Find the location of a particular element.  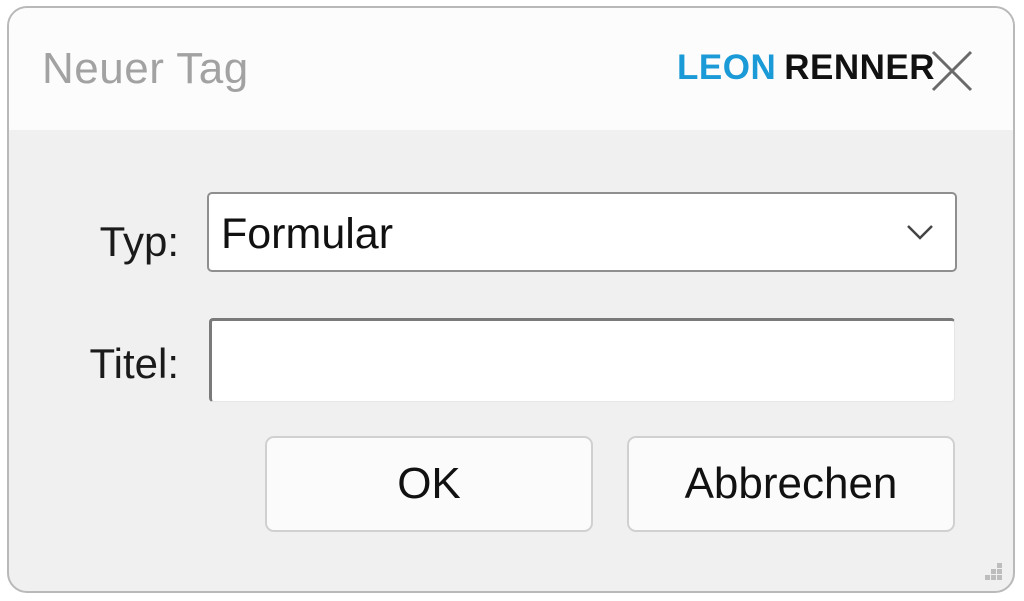

close-button is located at coordinates (952, 71).